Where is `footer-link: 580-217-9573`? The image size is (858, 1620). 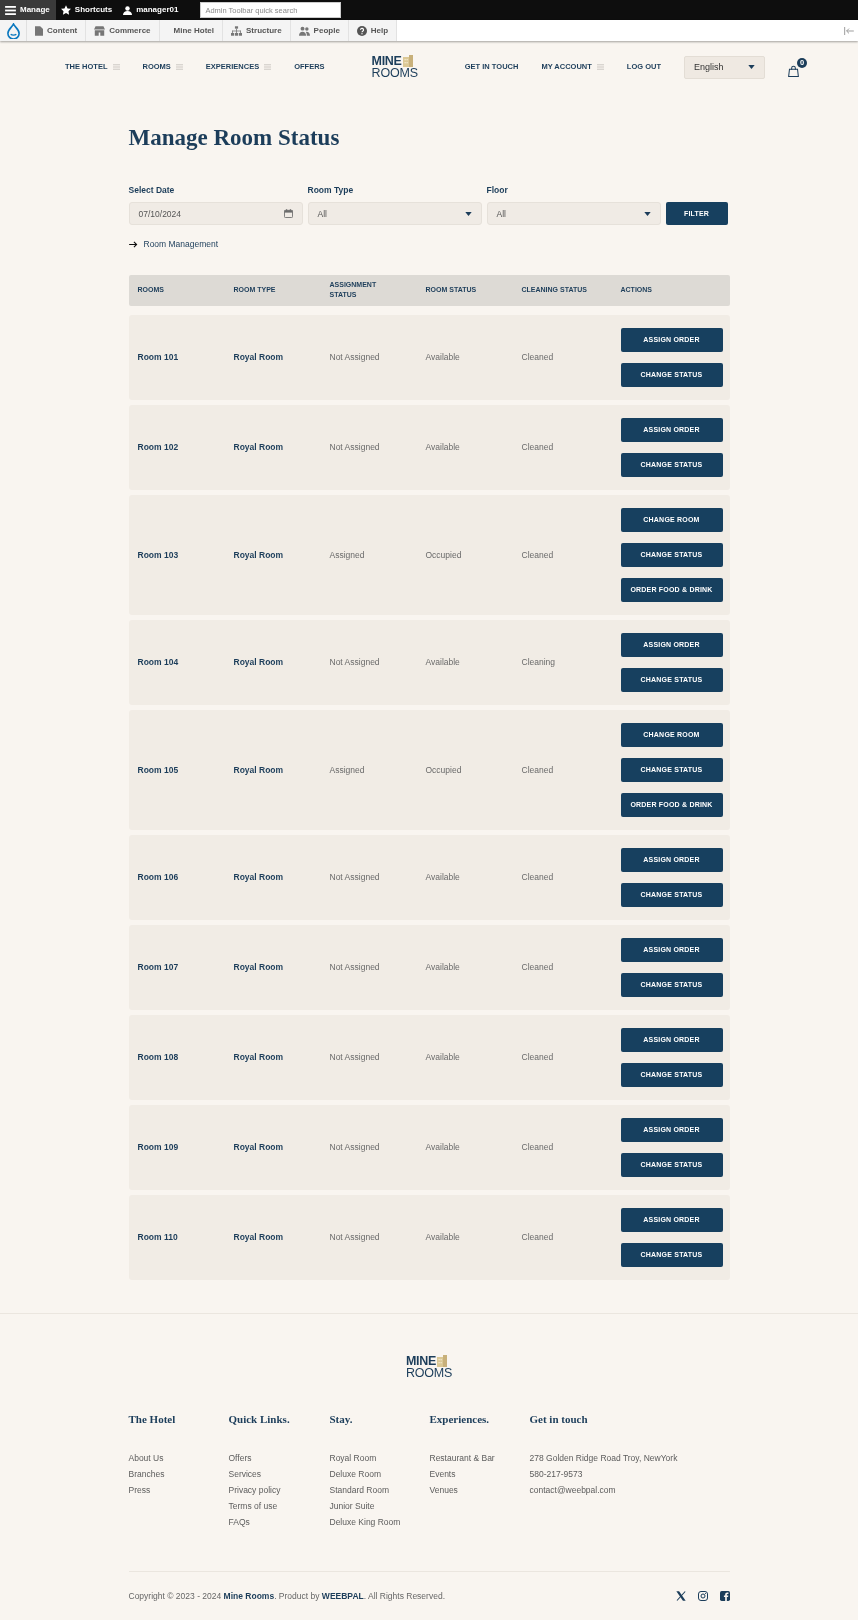
footer-link: 580-217-9573 is located at coordinates (556, 1473).